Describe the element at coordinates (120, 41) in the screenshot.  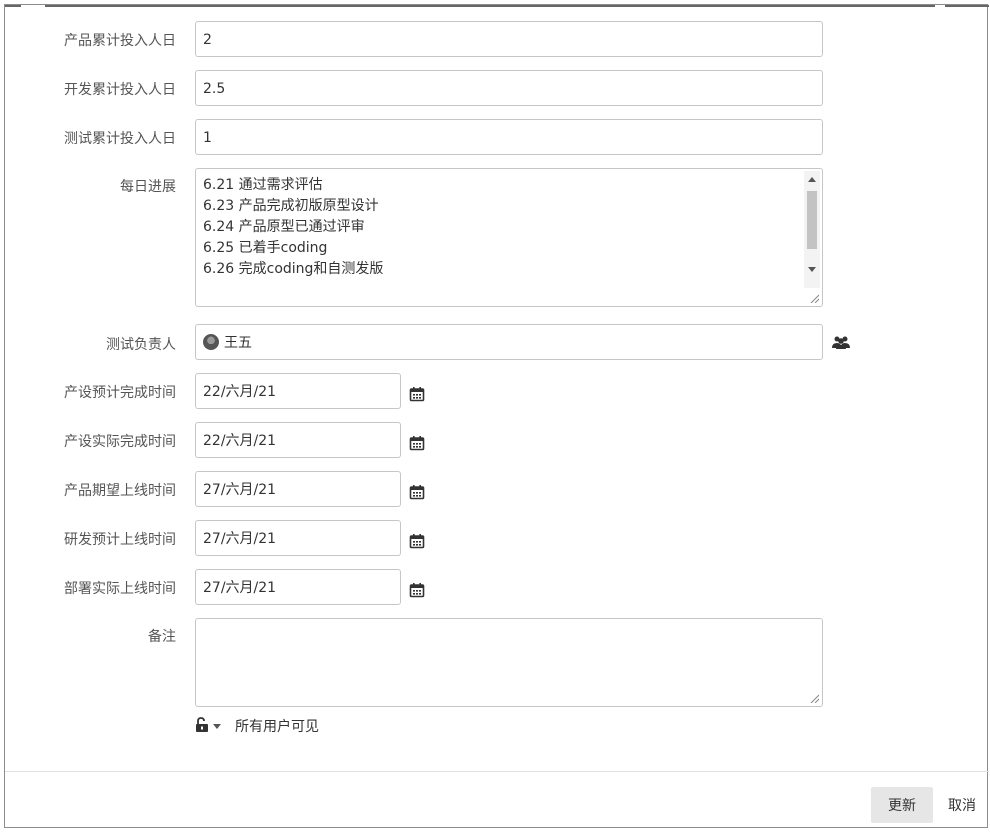
I see `product-days-label: 产品累计投入人日` at that location.